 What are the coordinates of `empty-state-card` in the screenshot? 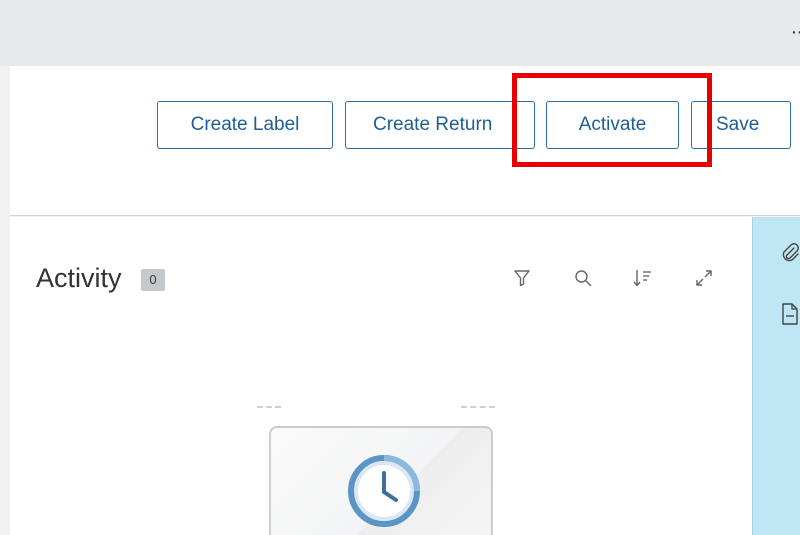 It's located at (381, 480).